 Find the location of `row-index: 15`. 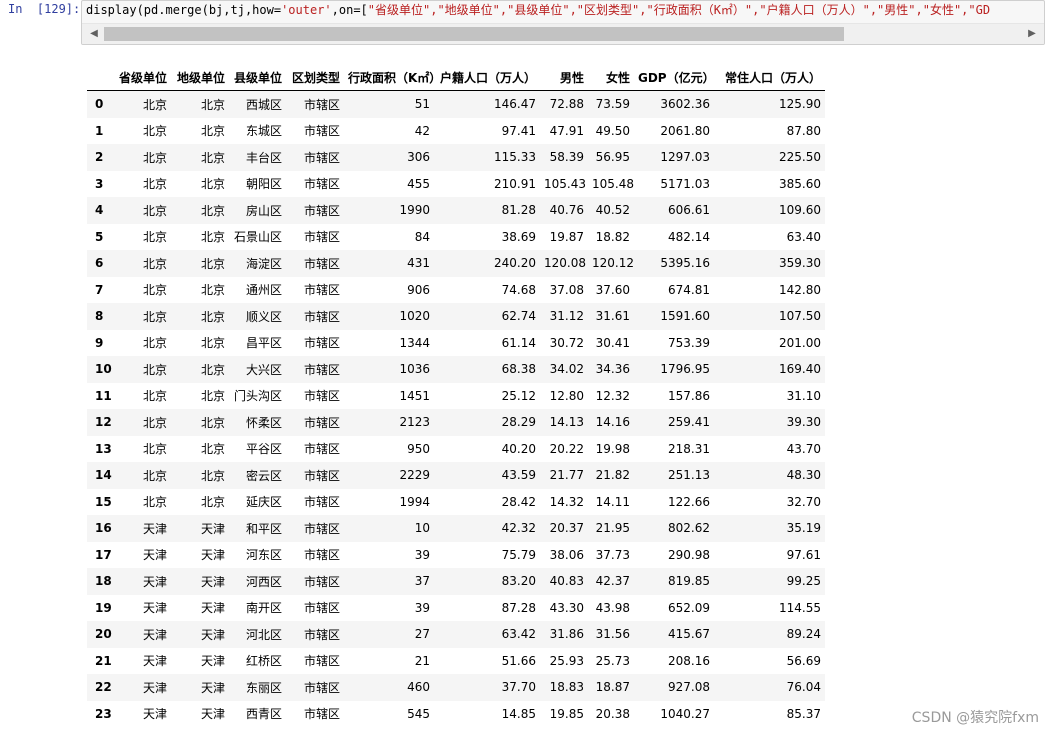

row-index: 15 is located at coordinates (103, 501).